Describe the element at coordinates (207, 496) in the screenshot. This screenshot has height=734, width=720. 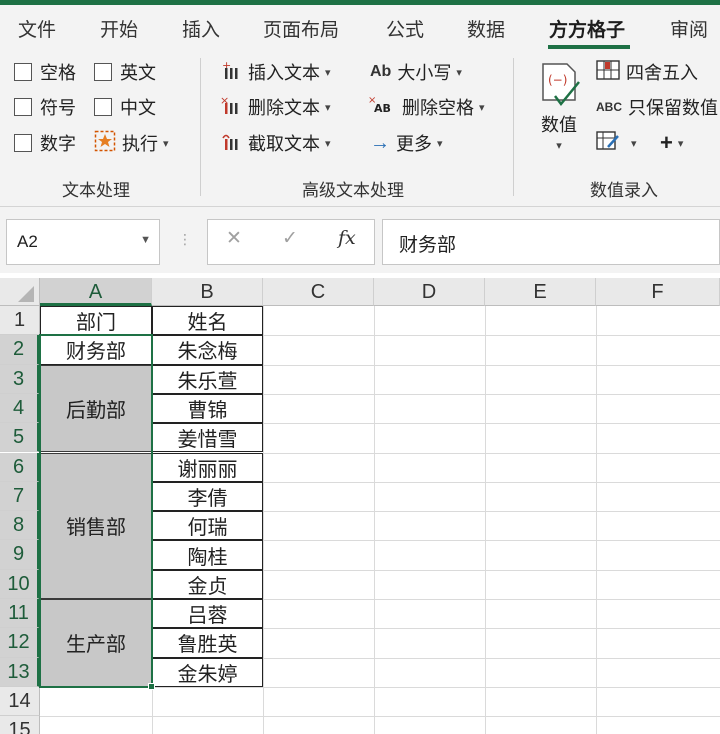
I see `name-cell: 李倩` at that location.